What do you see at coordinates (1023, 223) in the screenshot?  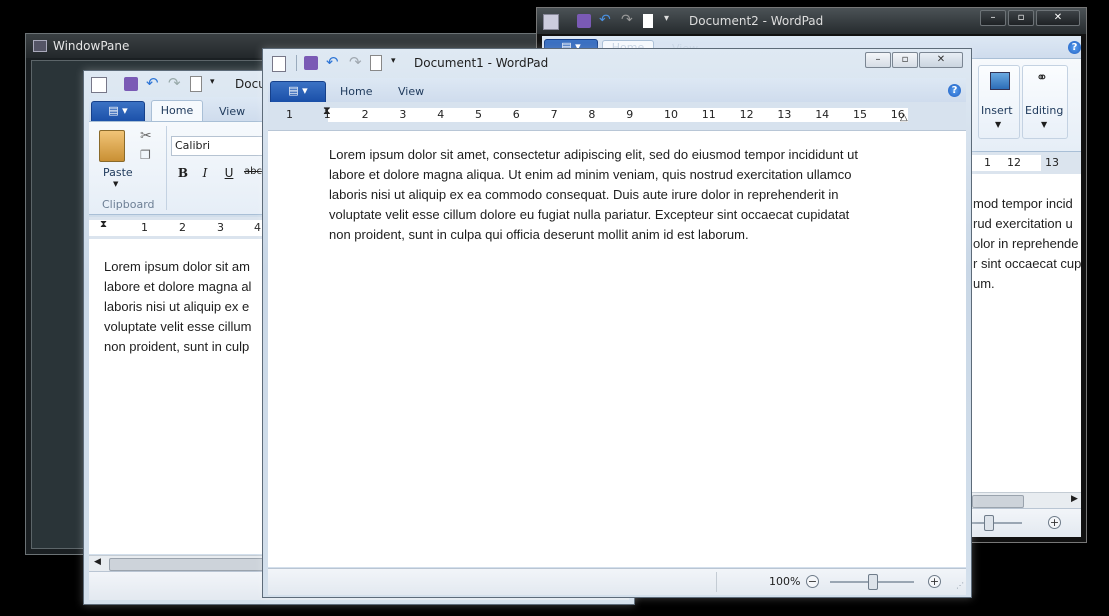 I see `doc2-text-line: rud exercitation u` at bounding box center [1023, 223].